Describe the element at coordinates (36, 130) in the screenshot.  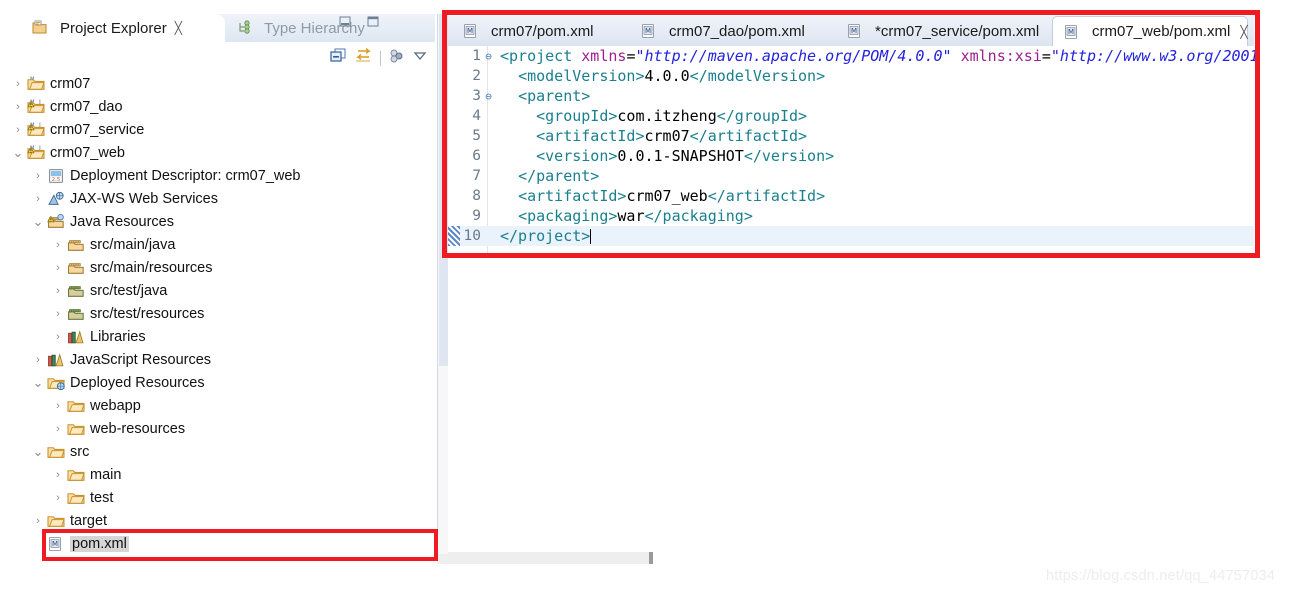
I see `maven-java-project-icon: MJ` at that location.